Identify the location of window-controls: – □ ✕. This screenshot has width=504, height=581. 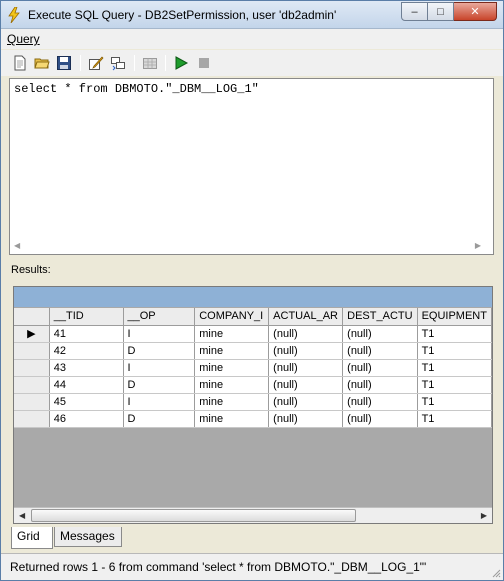
(449, 11).